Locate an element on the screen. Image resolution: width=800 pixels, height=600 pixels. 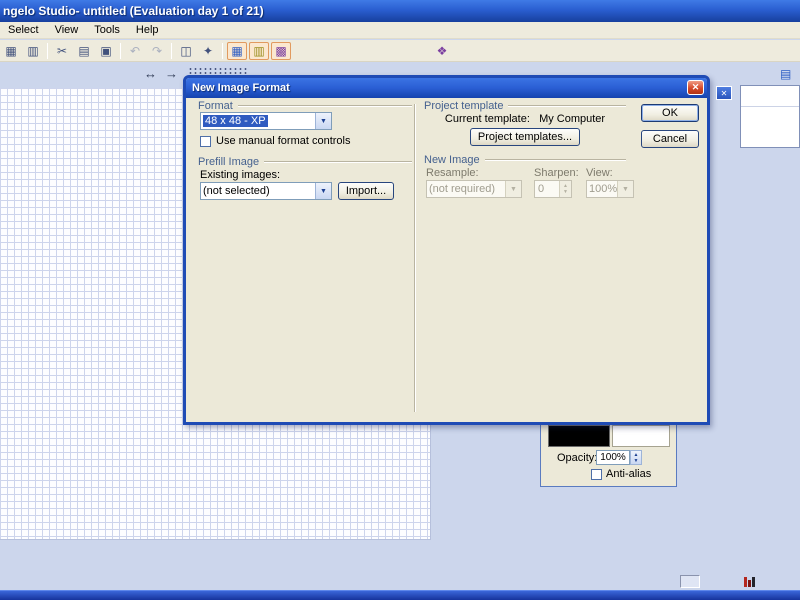
dialog-title: New Image Format is located at coordinates (241, 88).